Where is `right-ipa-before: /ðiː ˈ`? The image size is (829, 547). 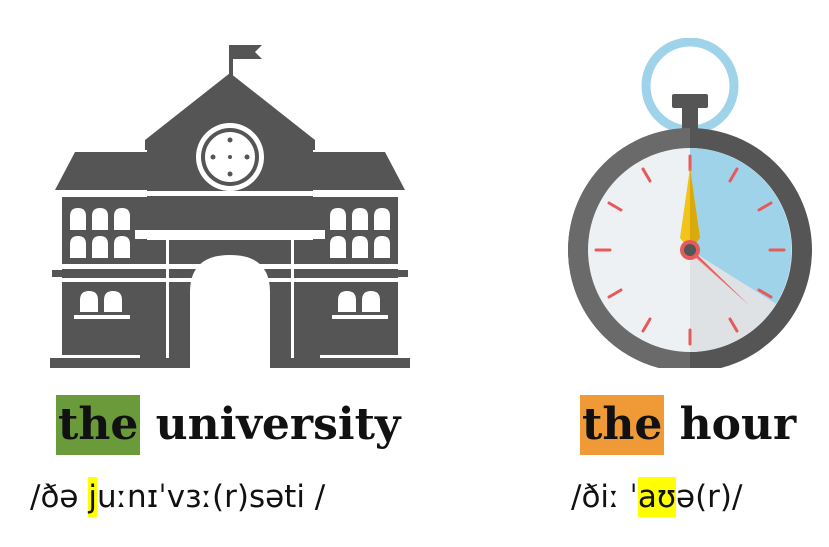
right-ipa-before: /ðiː ˈ is located at coordinates (604, 497).